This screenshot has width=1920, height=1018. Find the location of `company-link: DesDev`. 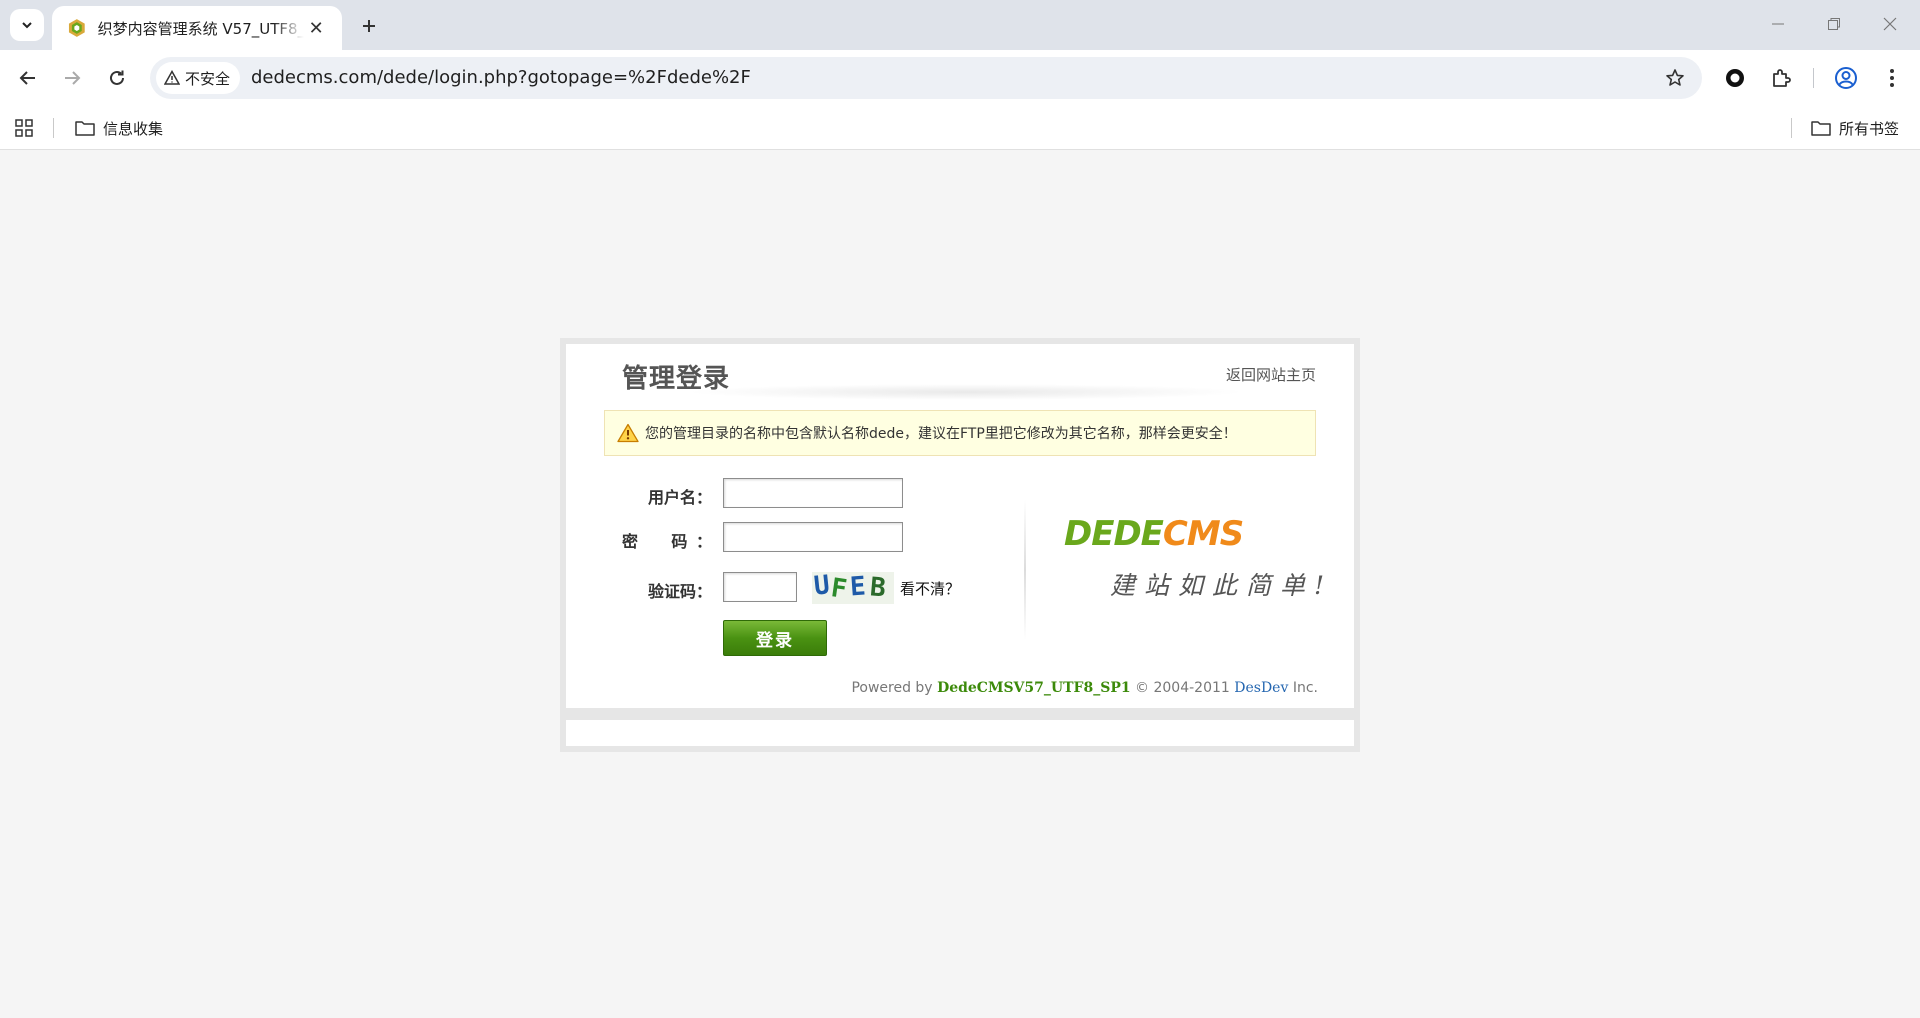

company-link: DesDev is located at coordinates (1261, 688).